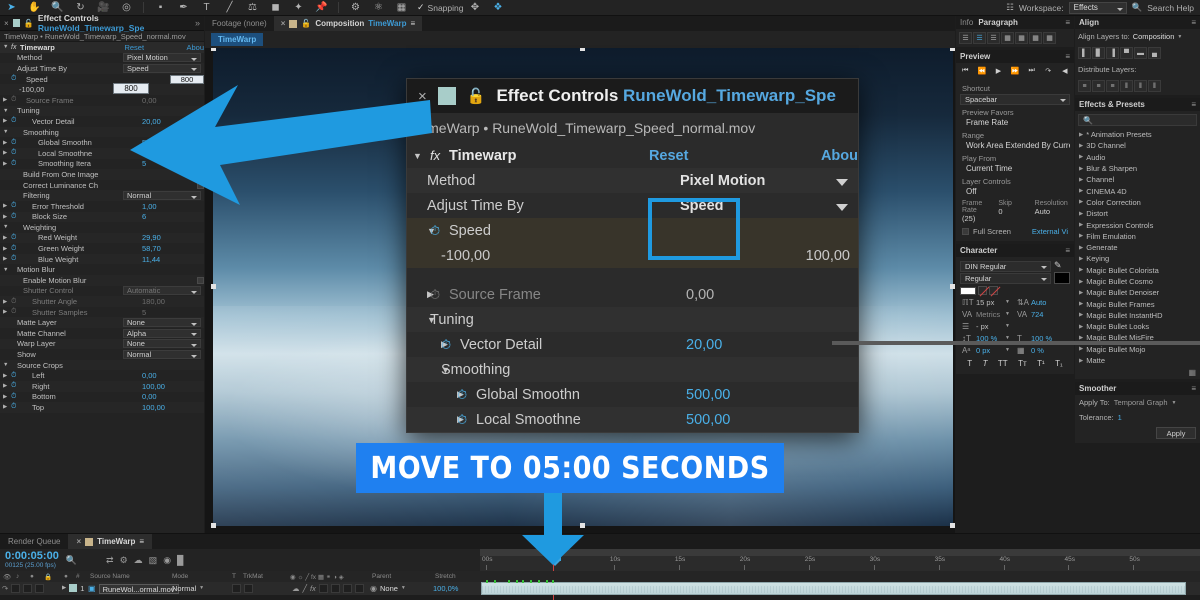  Describe the element at coordinates (102, 259) in the screenshot. I see `effect-row-blue-weight: ▶ ⏱ Blue Weight 11,44` at that location.